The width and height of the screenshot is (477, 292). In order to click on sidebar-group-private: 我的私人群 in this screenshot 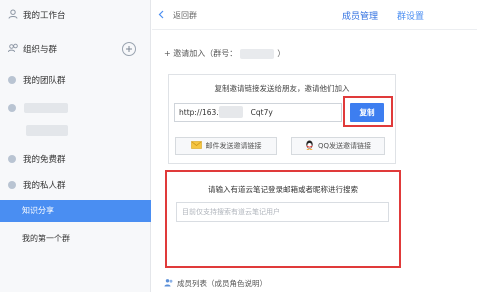, I will do `click(75, 185)`.